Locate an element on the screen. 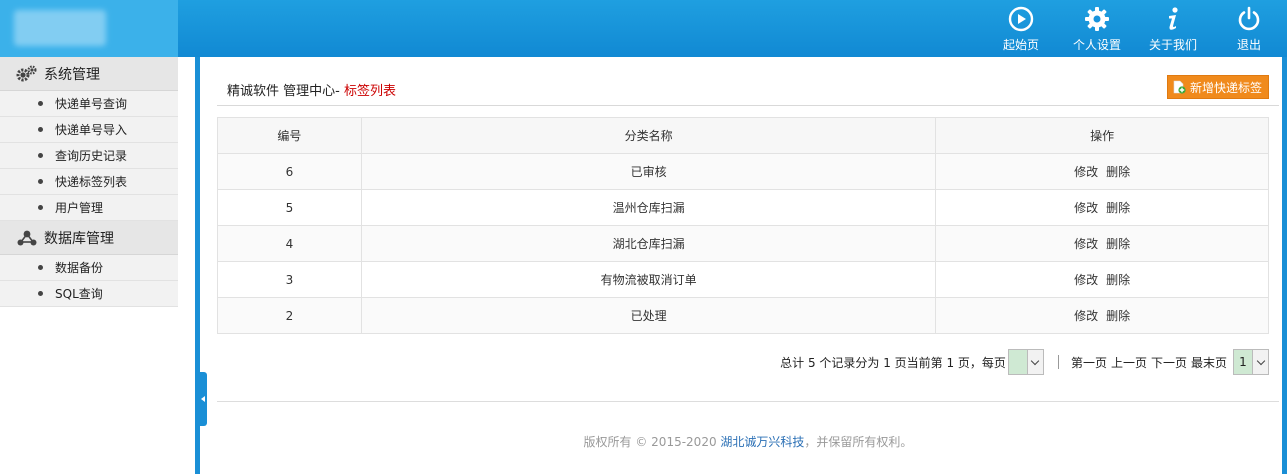 The width and height of the screenshot is (1287, 474). sidebar-item-label: 查询历史记录 is located at coordinates (91, 156).